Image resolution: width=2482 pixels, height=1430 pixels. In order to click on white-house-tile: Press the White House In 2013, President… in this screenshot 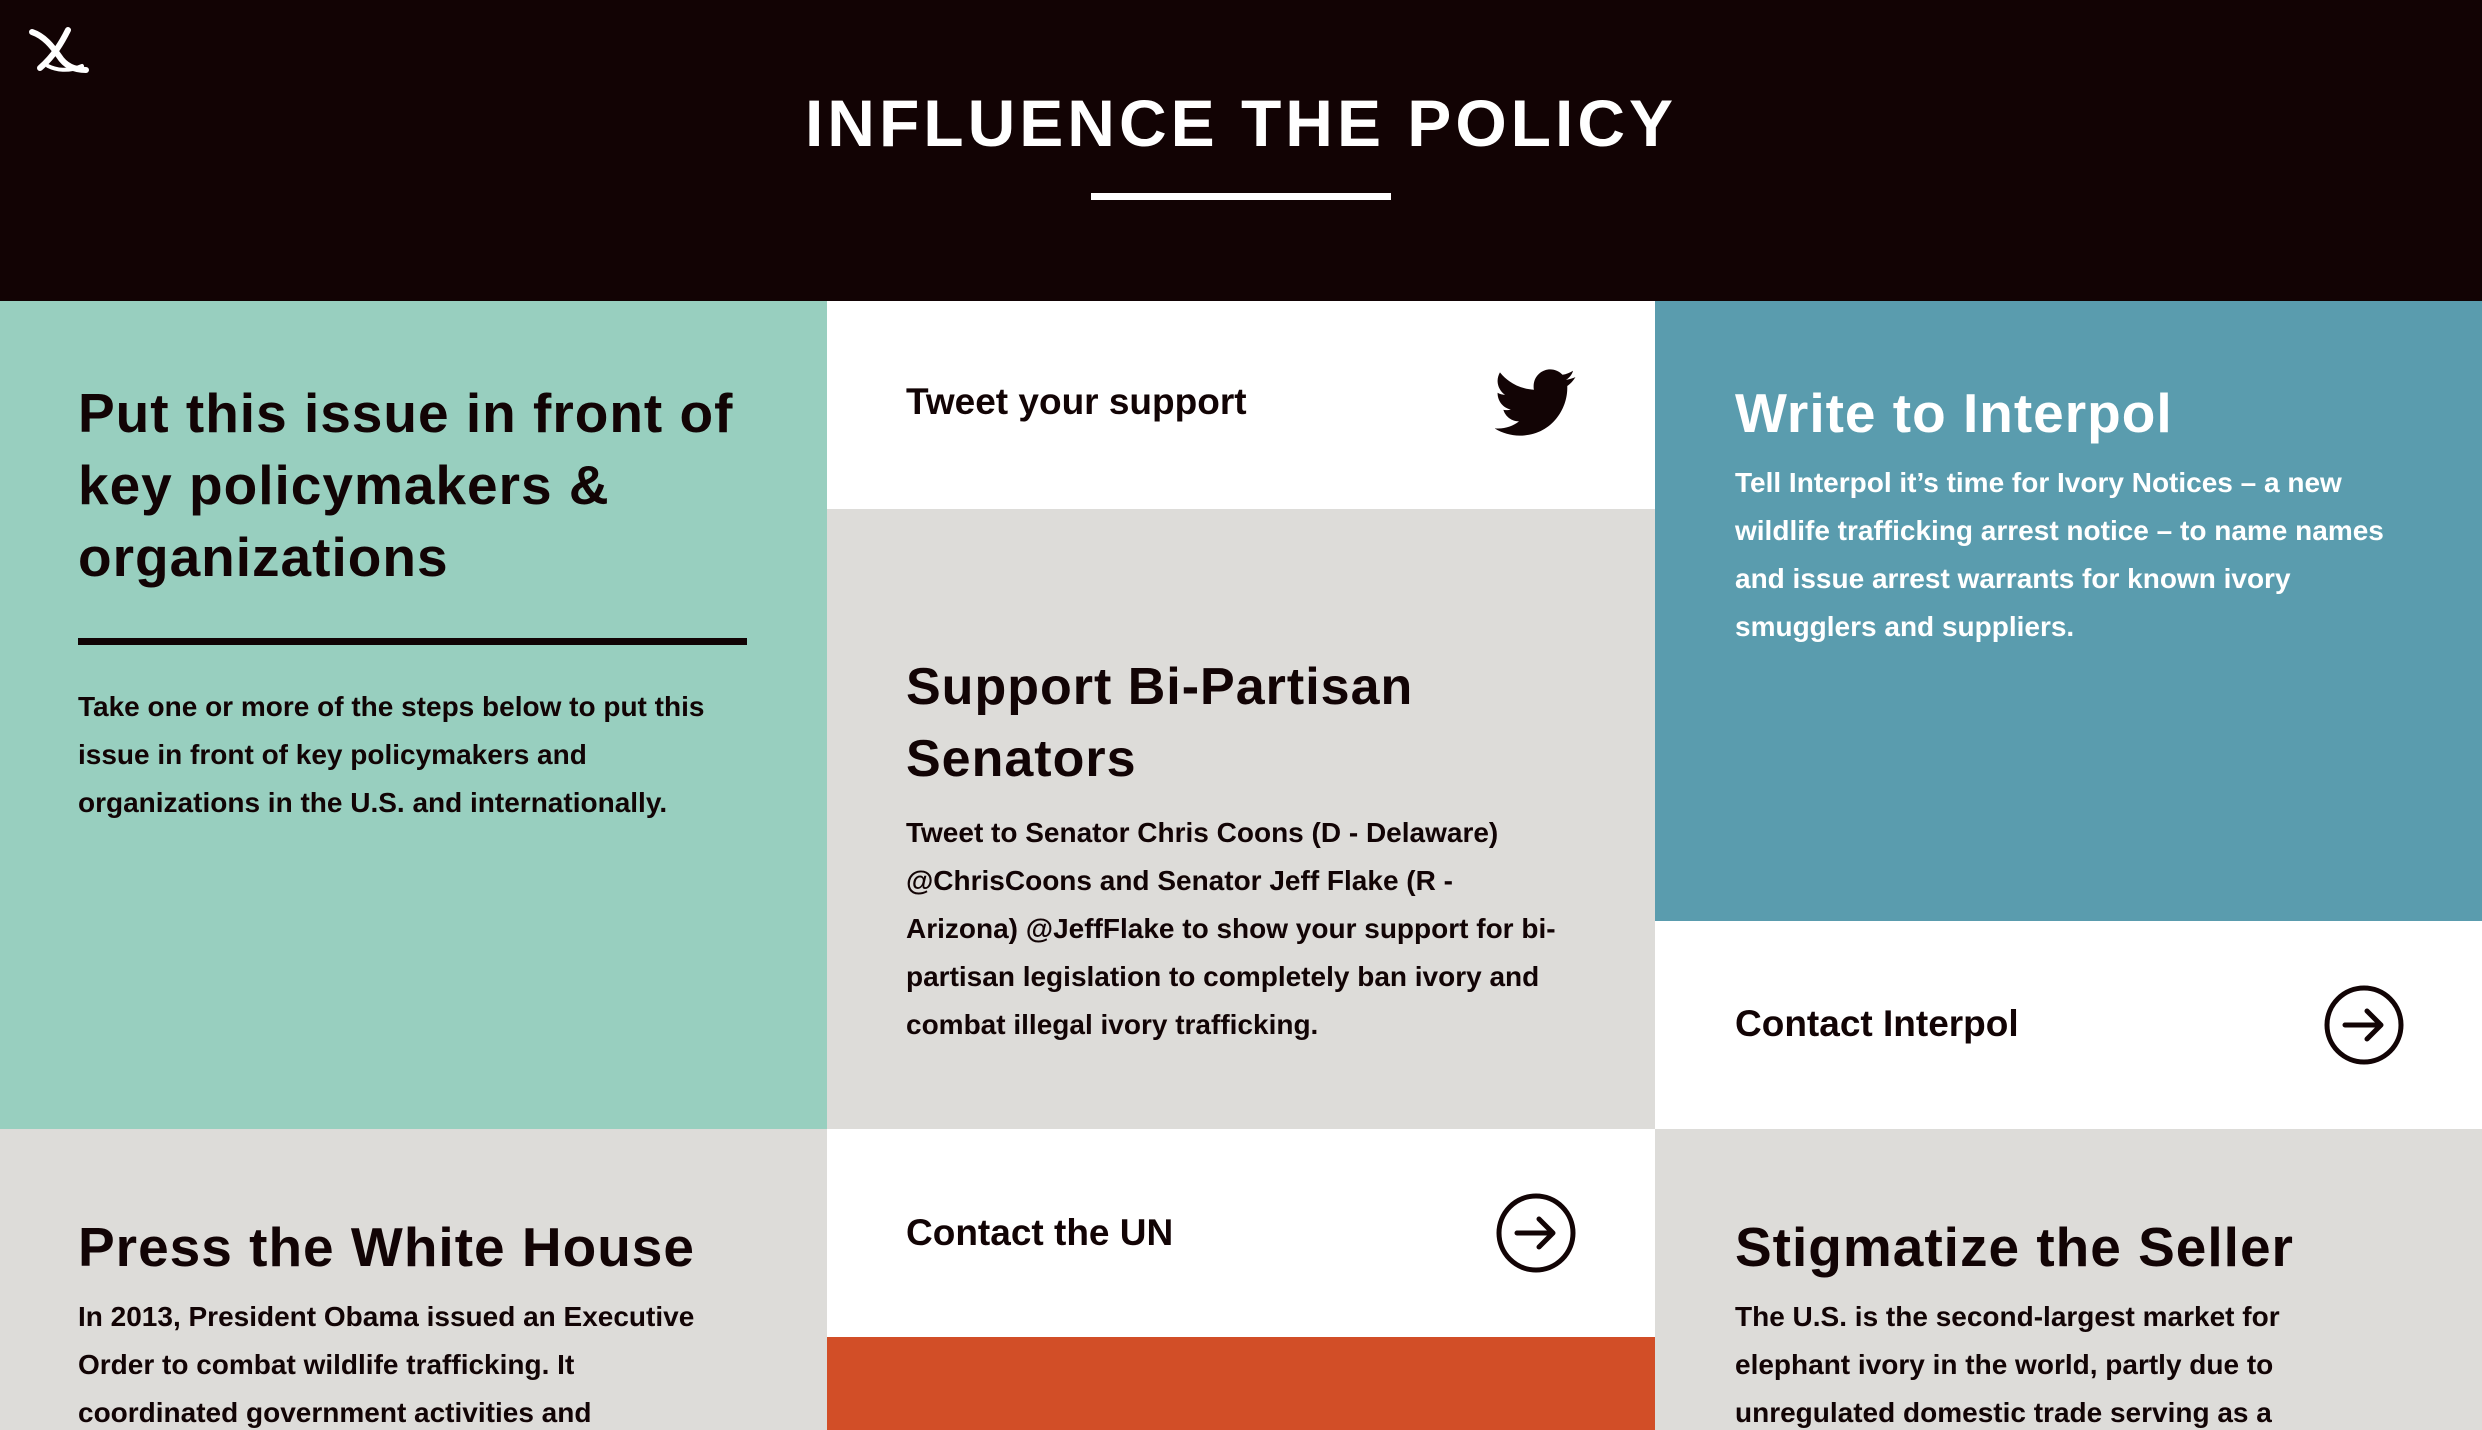, I will do `click(413, 1279)`.